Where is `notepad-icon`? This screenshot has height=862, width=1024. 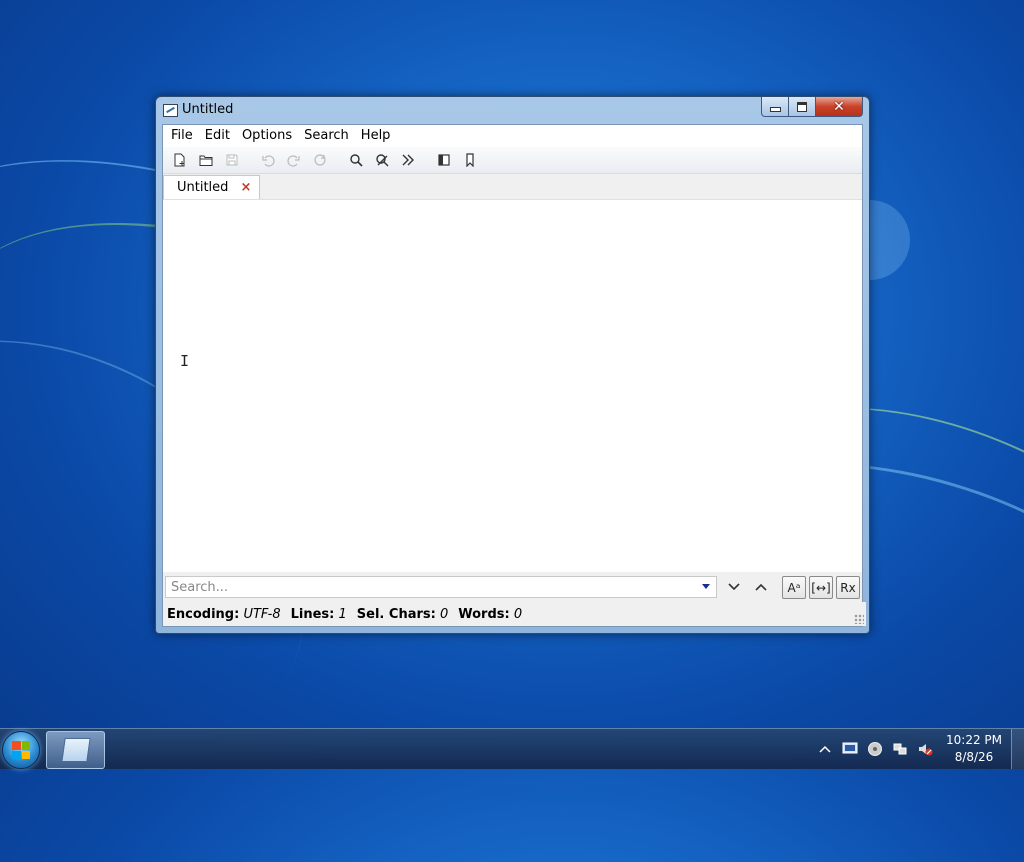
notepad-icon is located at coordinates (75, 750).